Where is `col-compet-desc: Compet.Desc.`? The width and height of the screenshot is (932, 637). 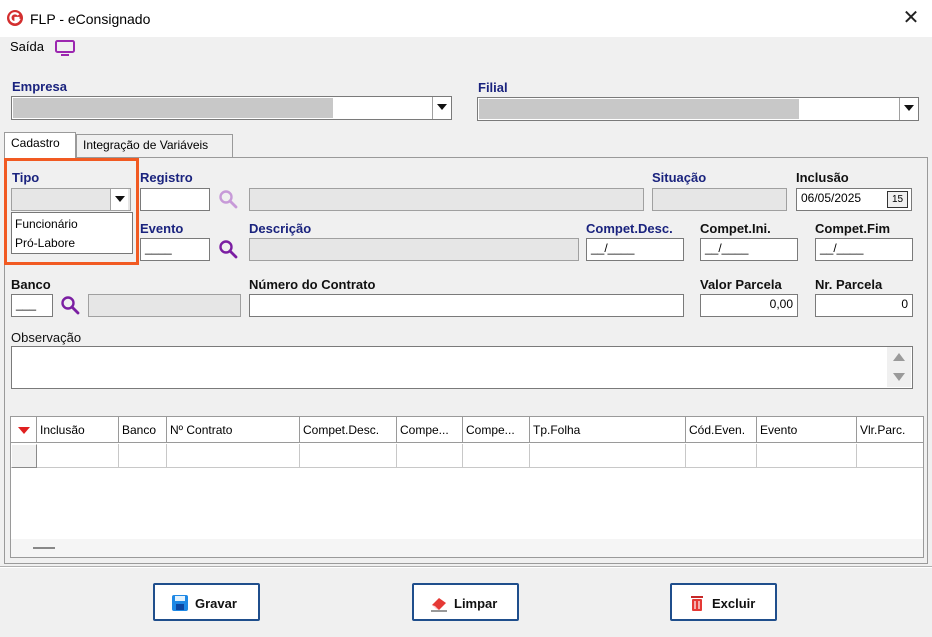
col-compet-desc: Compet.Desc. is located at coordinates (348, 430).